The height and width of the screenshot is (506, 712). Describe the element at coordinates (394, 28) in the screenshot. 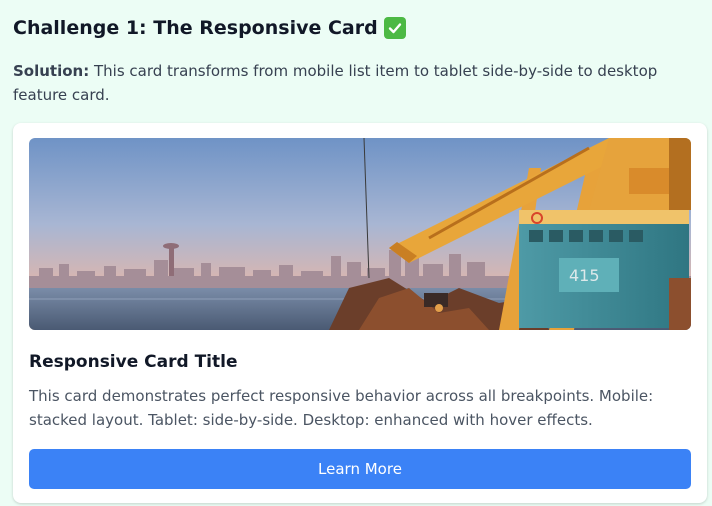

I see `check-mark-icon` at that location.